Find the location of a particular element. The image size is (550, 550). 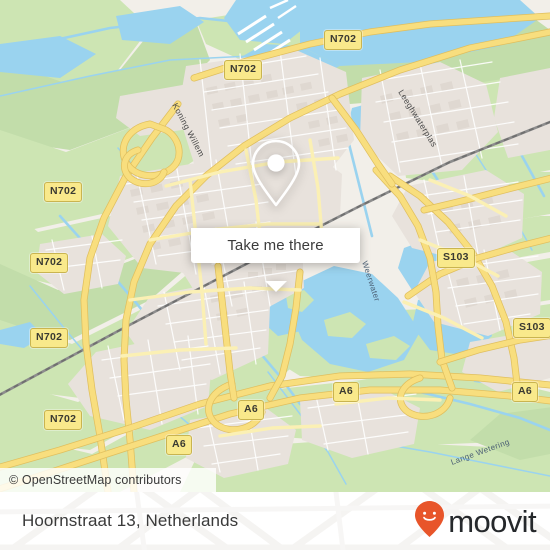

moovit-logo: moovit is located at coordinates (475, 521).